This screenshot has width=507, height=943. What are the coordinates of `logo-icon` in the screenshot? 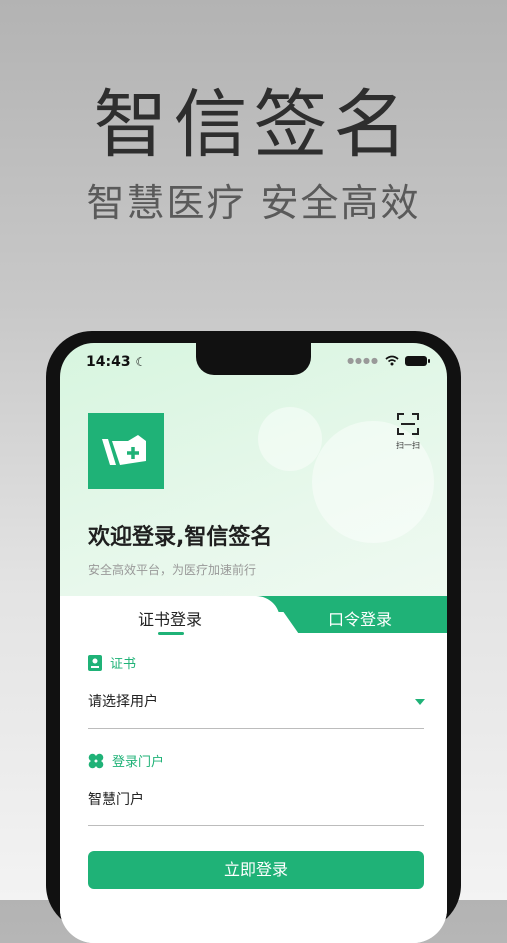 It's located at (124, 450).